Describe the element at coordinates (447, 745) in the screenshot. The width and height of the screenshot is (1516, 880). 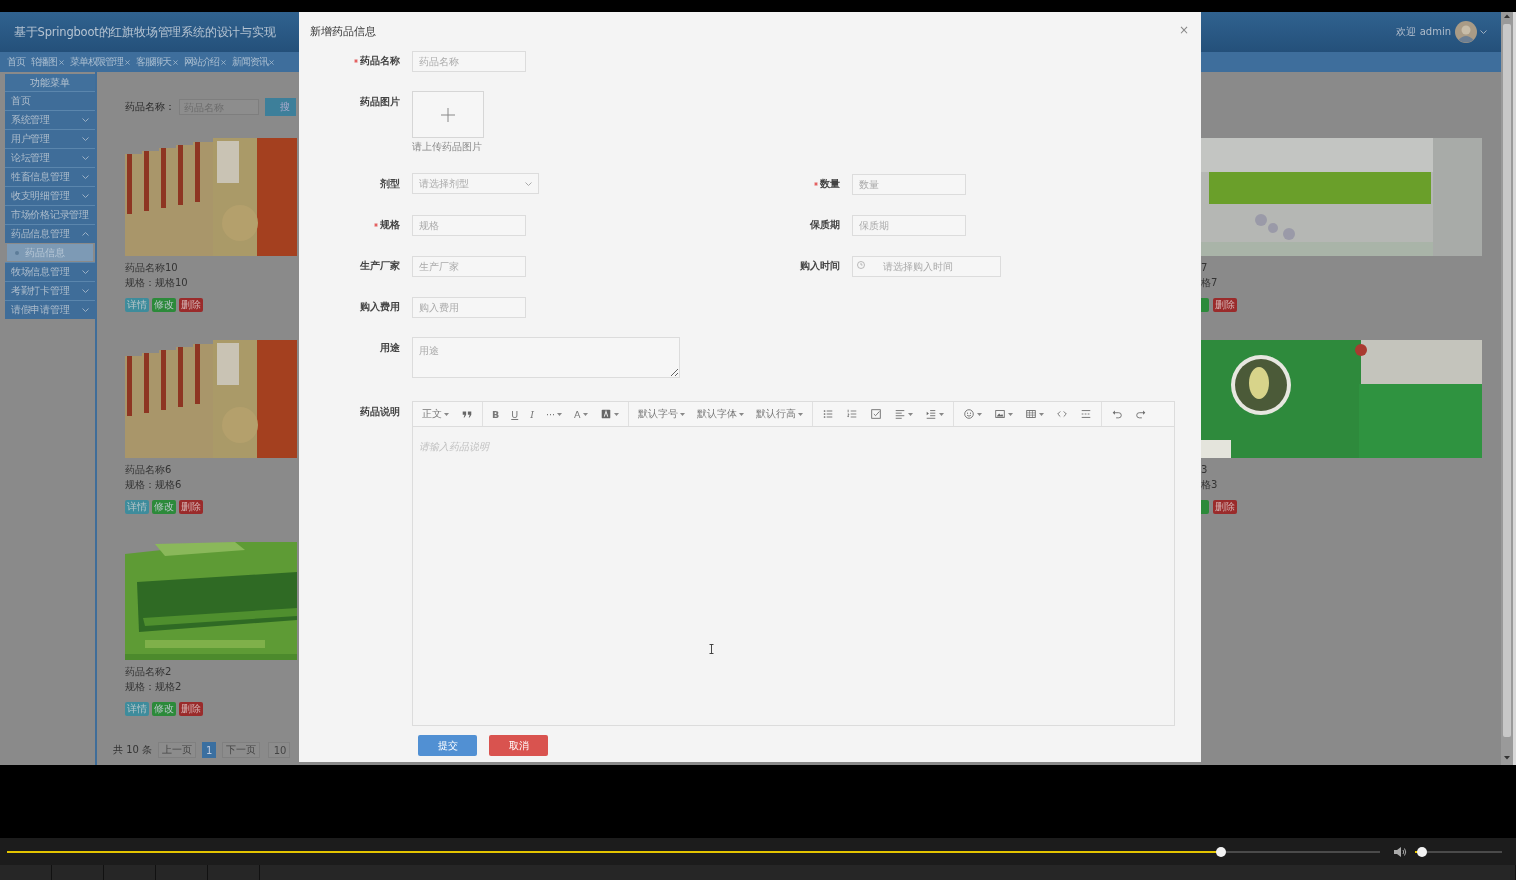
I see `submit-button: 提交` at that location.